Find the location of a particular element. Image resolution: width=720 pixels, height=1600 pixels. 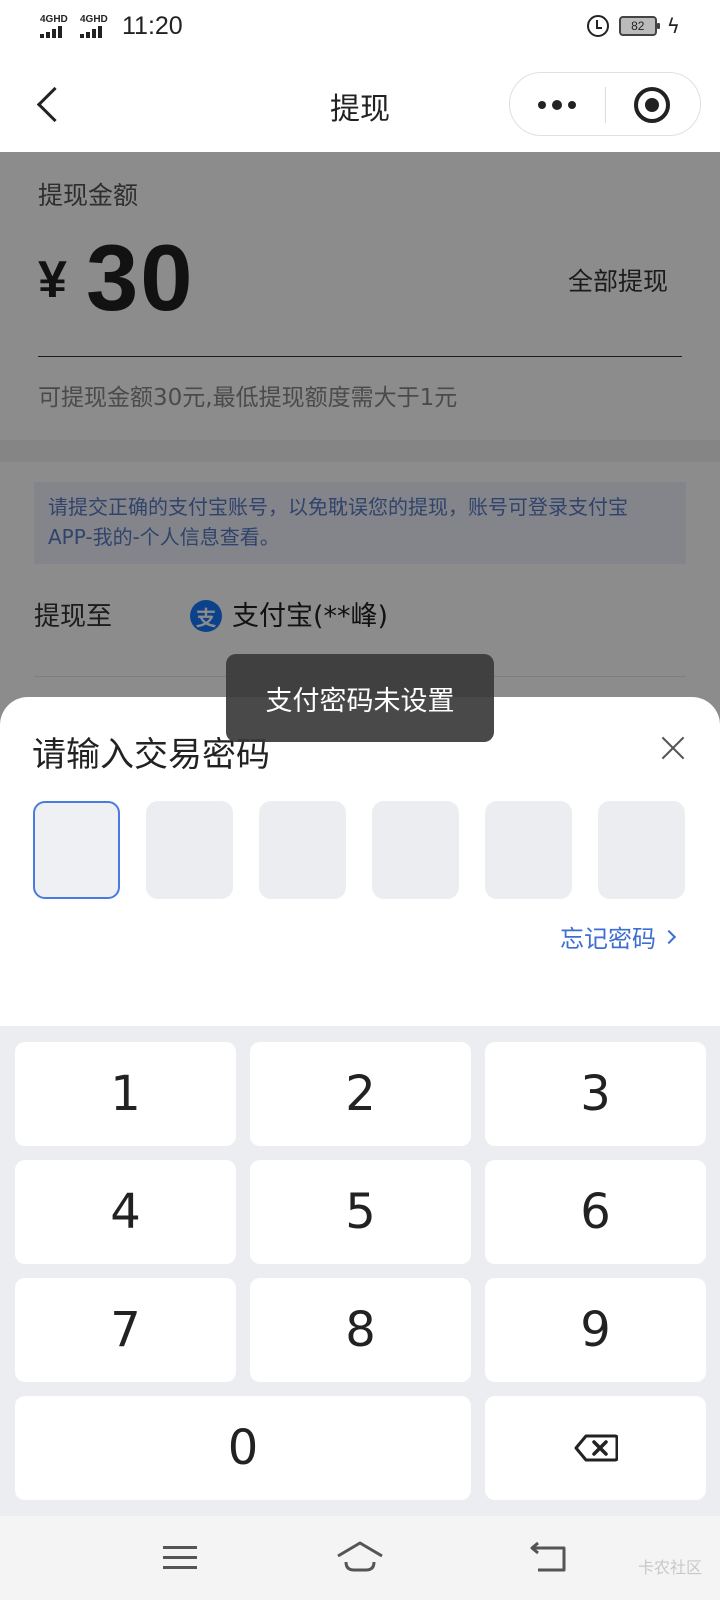

battery-level: 82 is located at coordinates (638, 26).